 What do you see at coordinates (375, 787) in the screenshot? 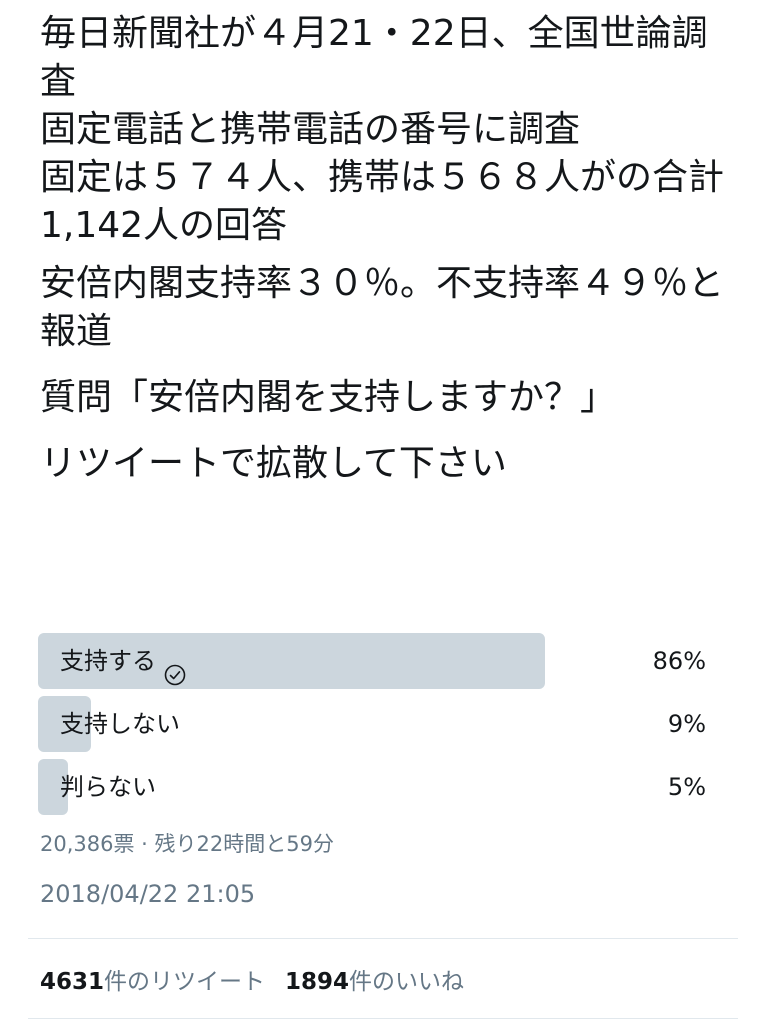
I see `poll-option: 判らない 5%` at bounding box center [375, 787].